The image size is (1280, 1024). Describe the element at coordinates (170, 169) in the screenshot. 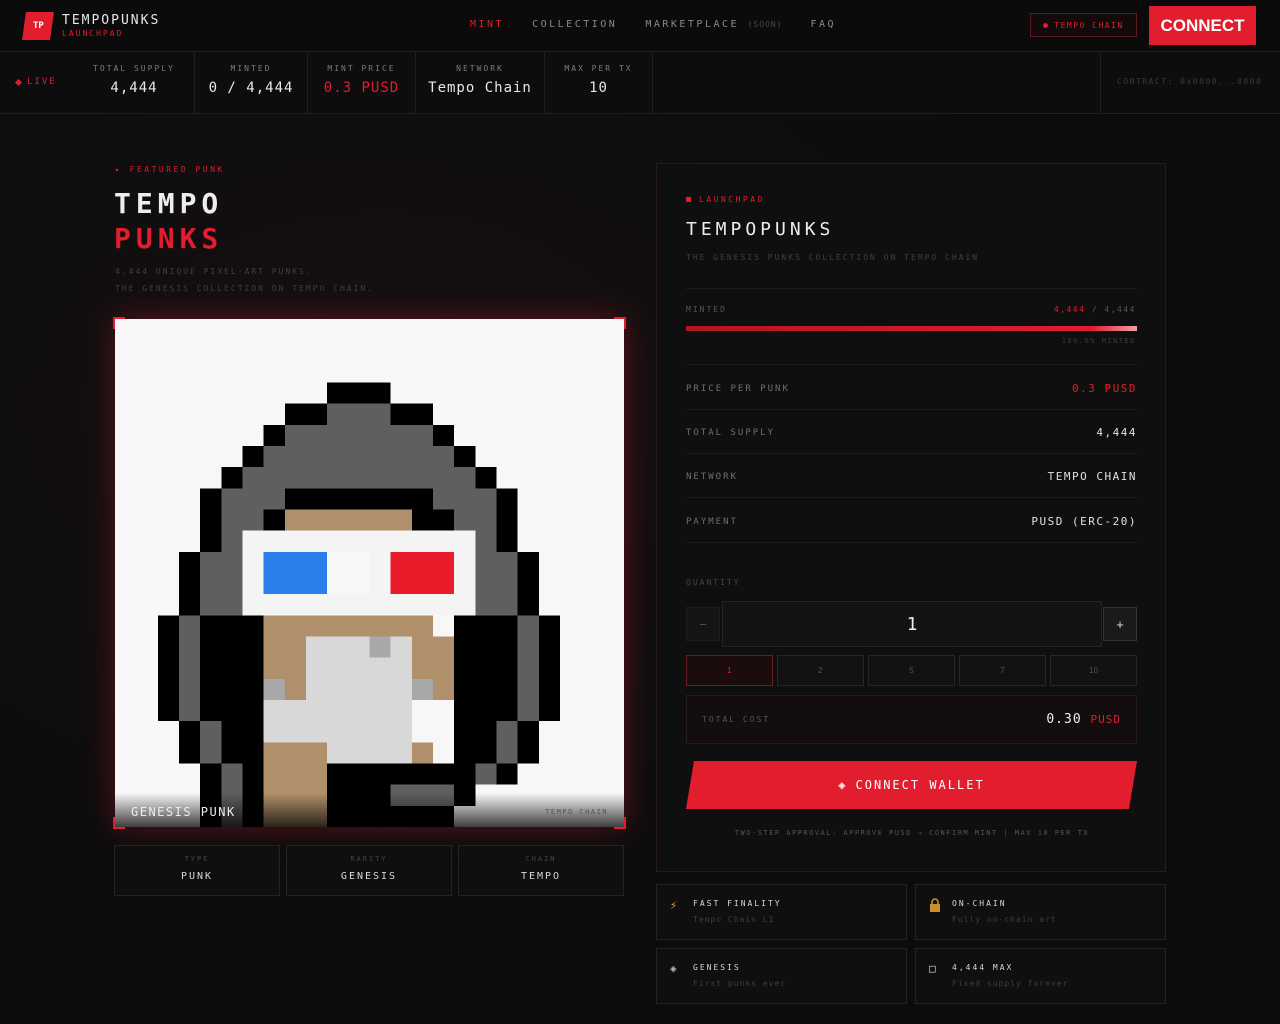

I see `featured-eyebrow: ▸ FEATURED PUNK` at that location.